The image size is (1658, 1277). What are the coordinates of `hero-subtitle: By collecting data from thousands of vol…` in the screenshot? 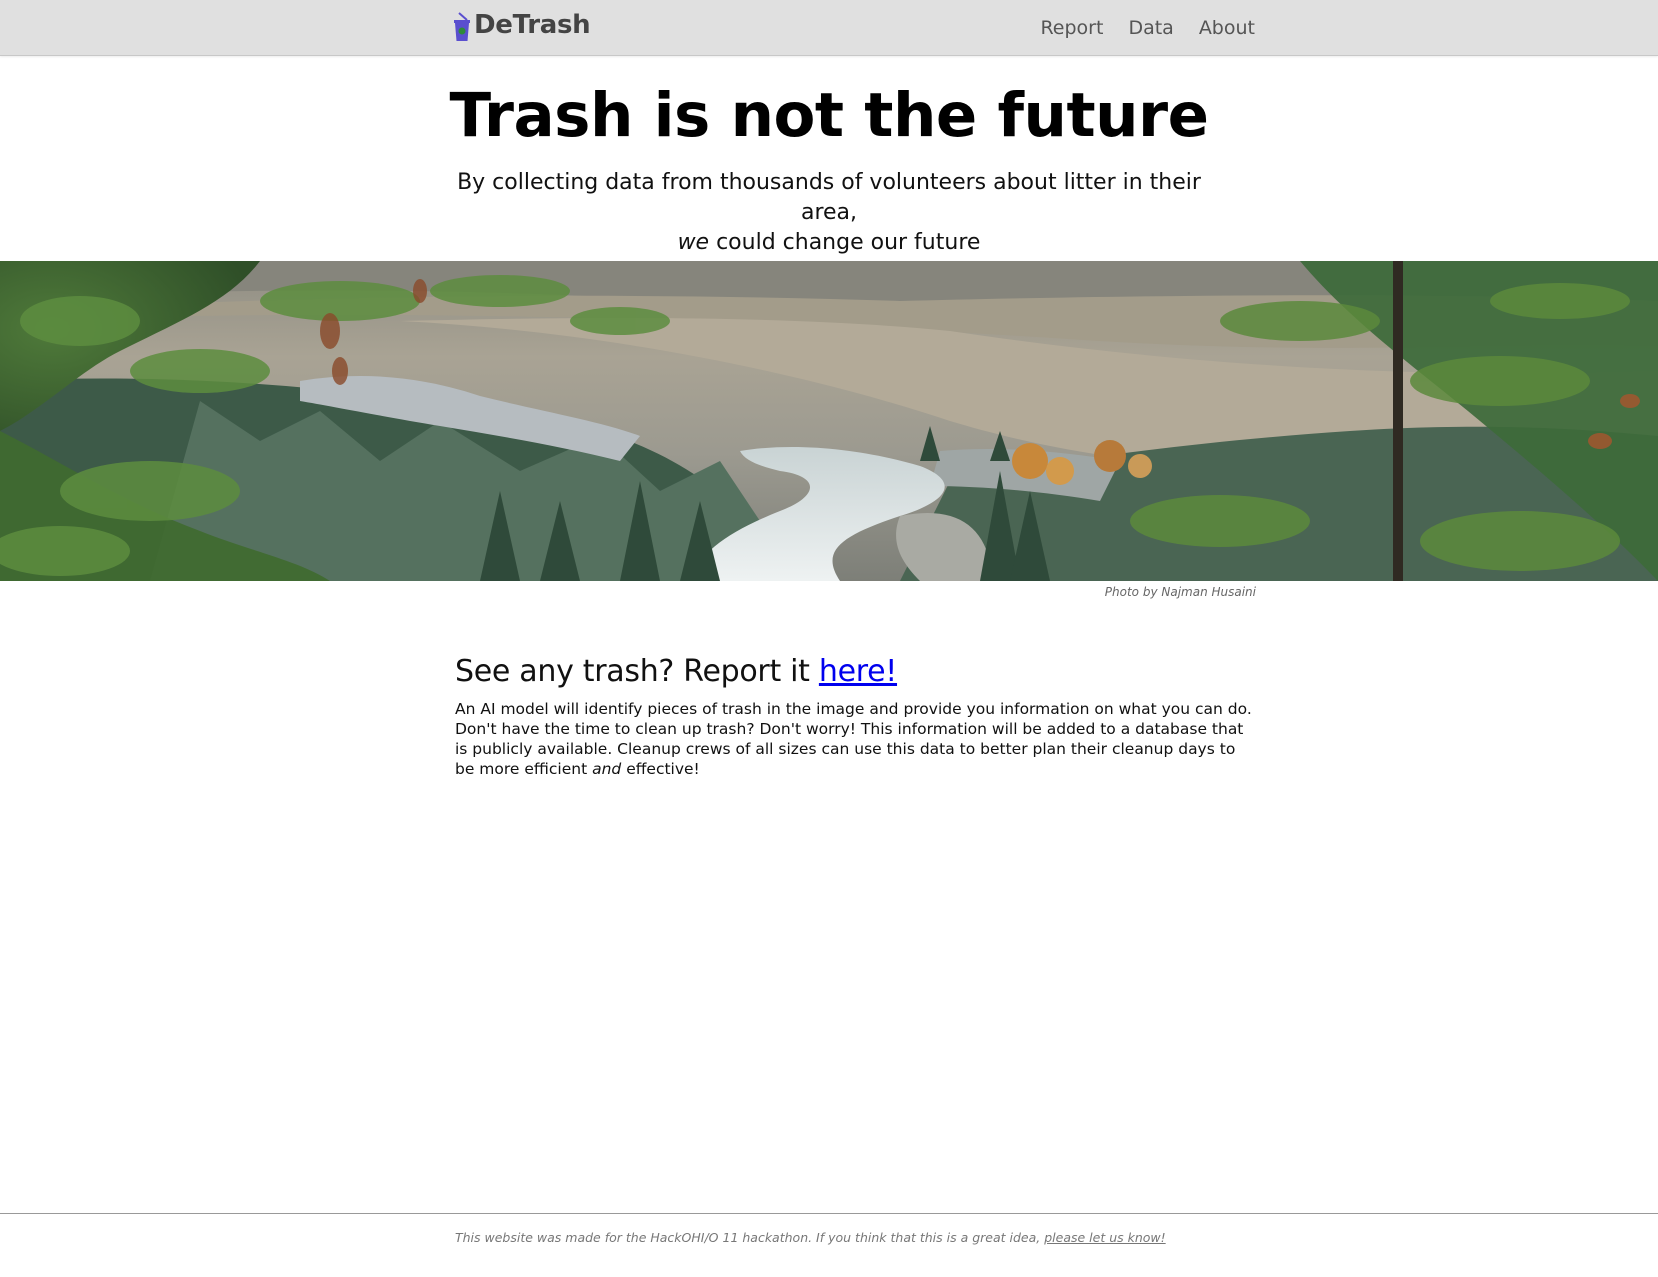 It's located at (829, 213).